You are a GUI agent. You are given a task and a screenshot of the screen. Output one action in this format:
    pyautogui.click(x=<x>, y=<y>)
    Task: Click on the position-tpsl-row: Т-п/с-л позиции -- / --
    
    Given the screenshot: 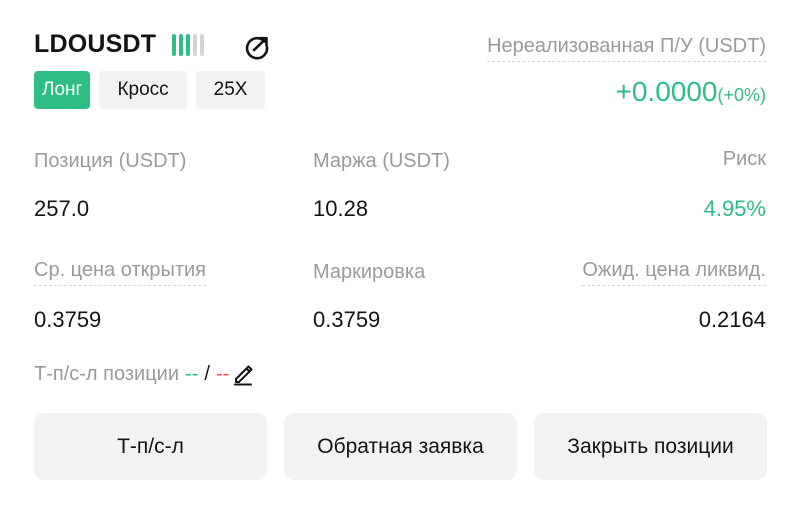 What is the action you would take?
    pyautogui.click(x=144, y=374)
    